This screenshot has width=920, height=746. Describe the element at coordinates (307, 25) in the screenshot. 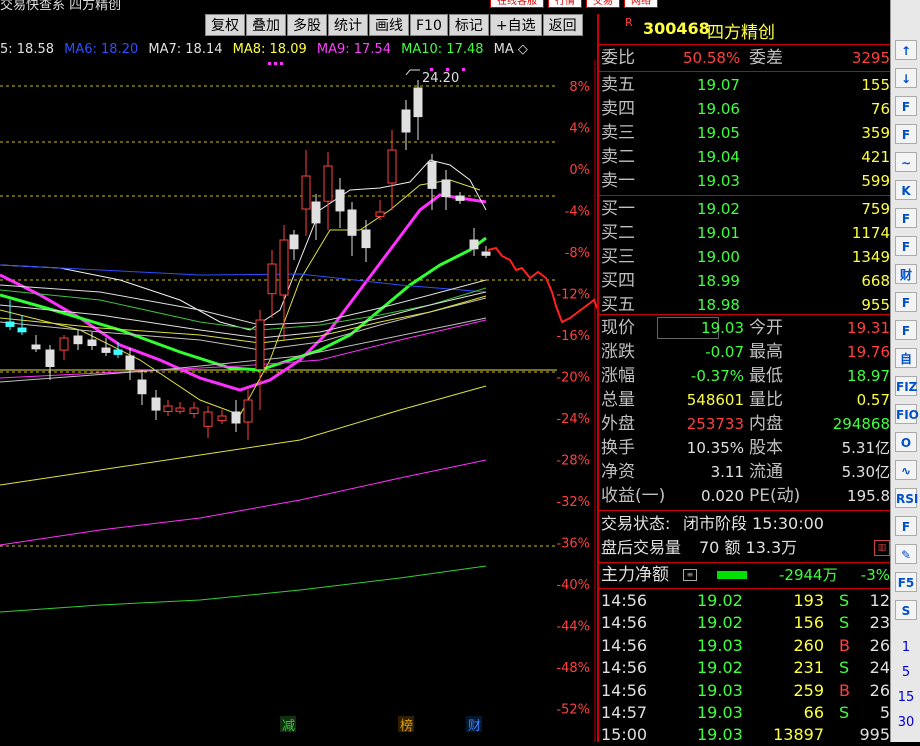

I see `multi-stock-button: 多股` at that location.